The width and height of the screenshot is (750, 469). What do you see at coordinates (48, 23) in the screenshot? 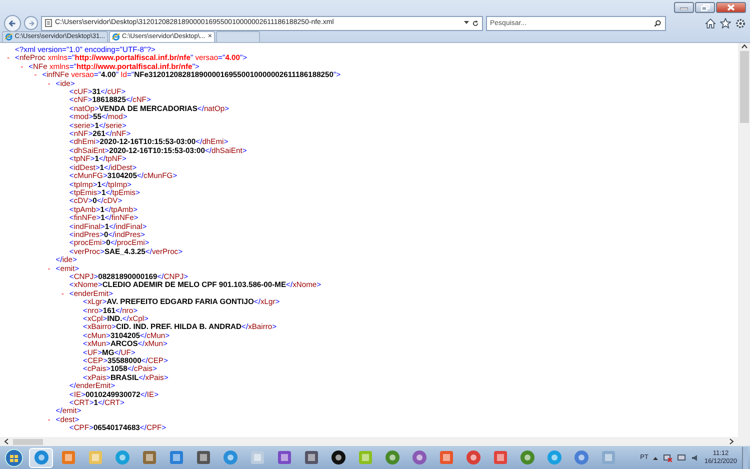
I see `page-icon` at bounding box center [48, 23].